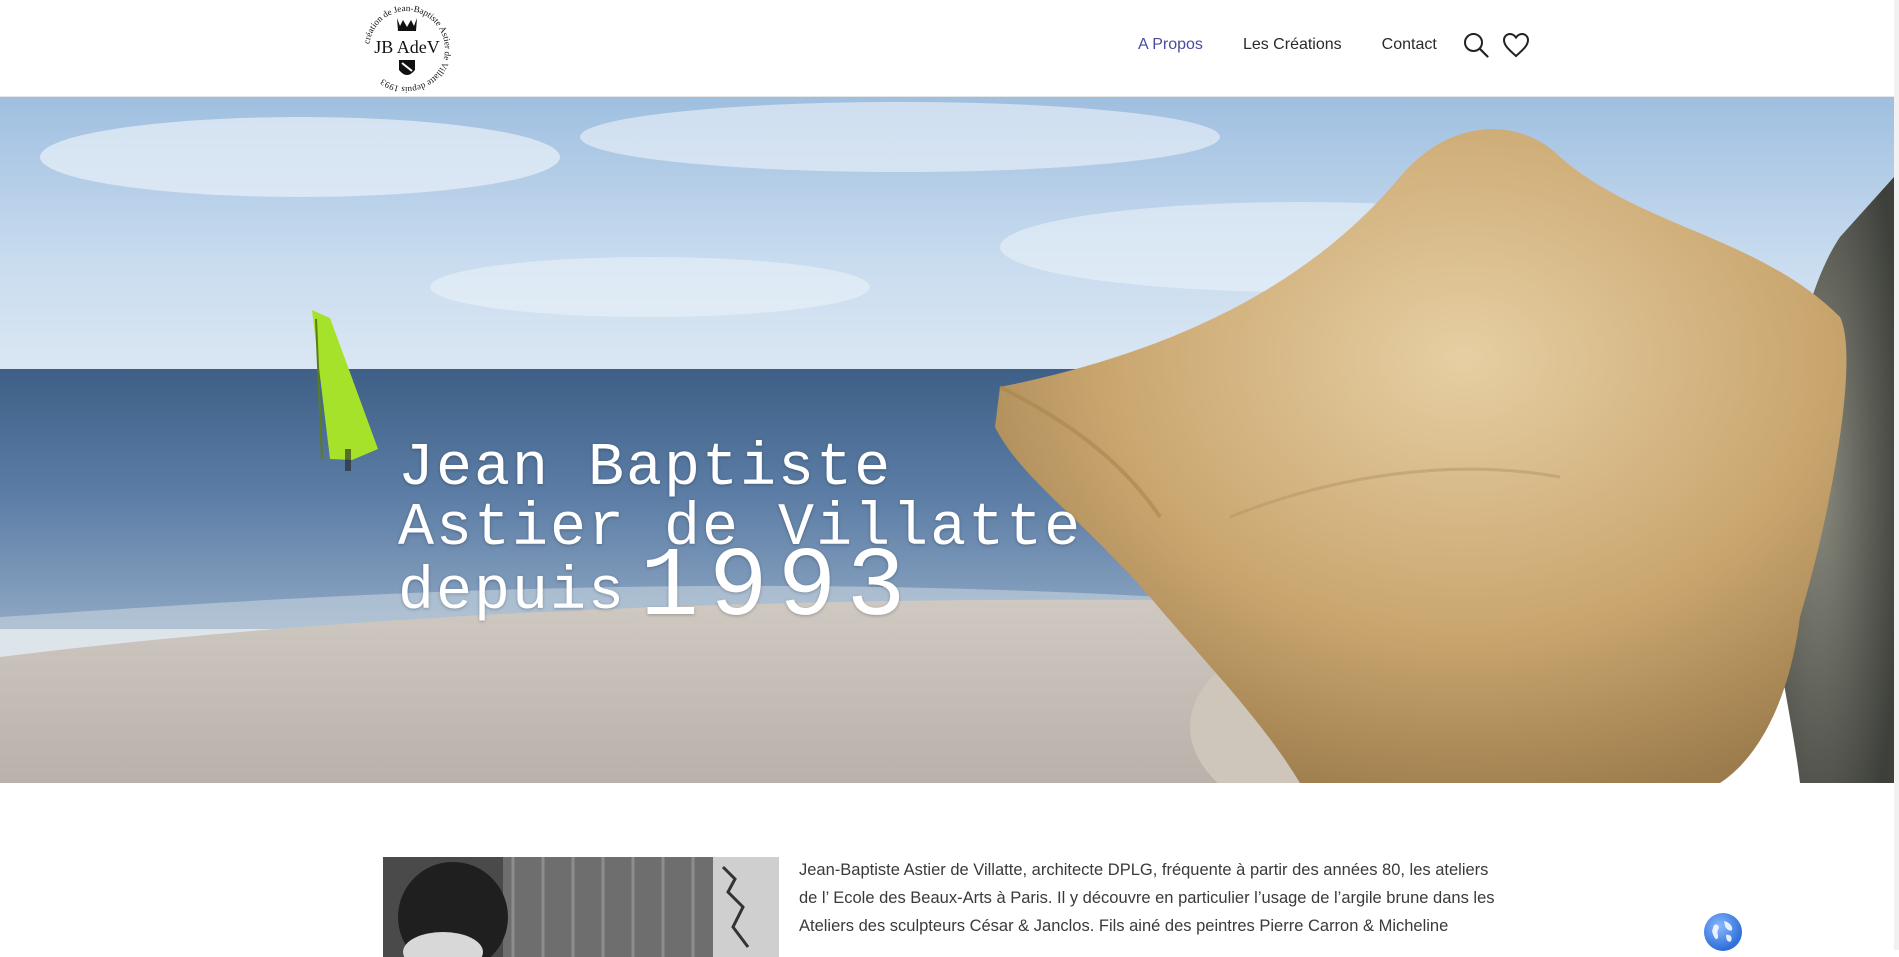  I want to click on nav-item-les-creations: Les Créations, so click(1292, 45).